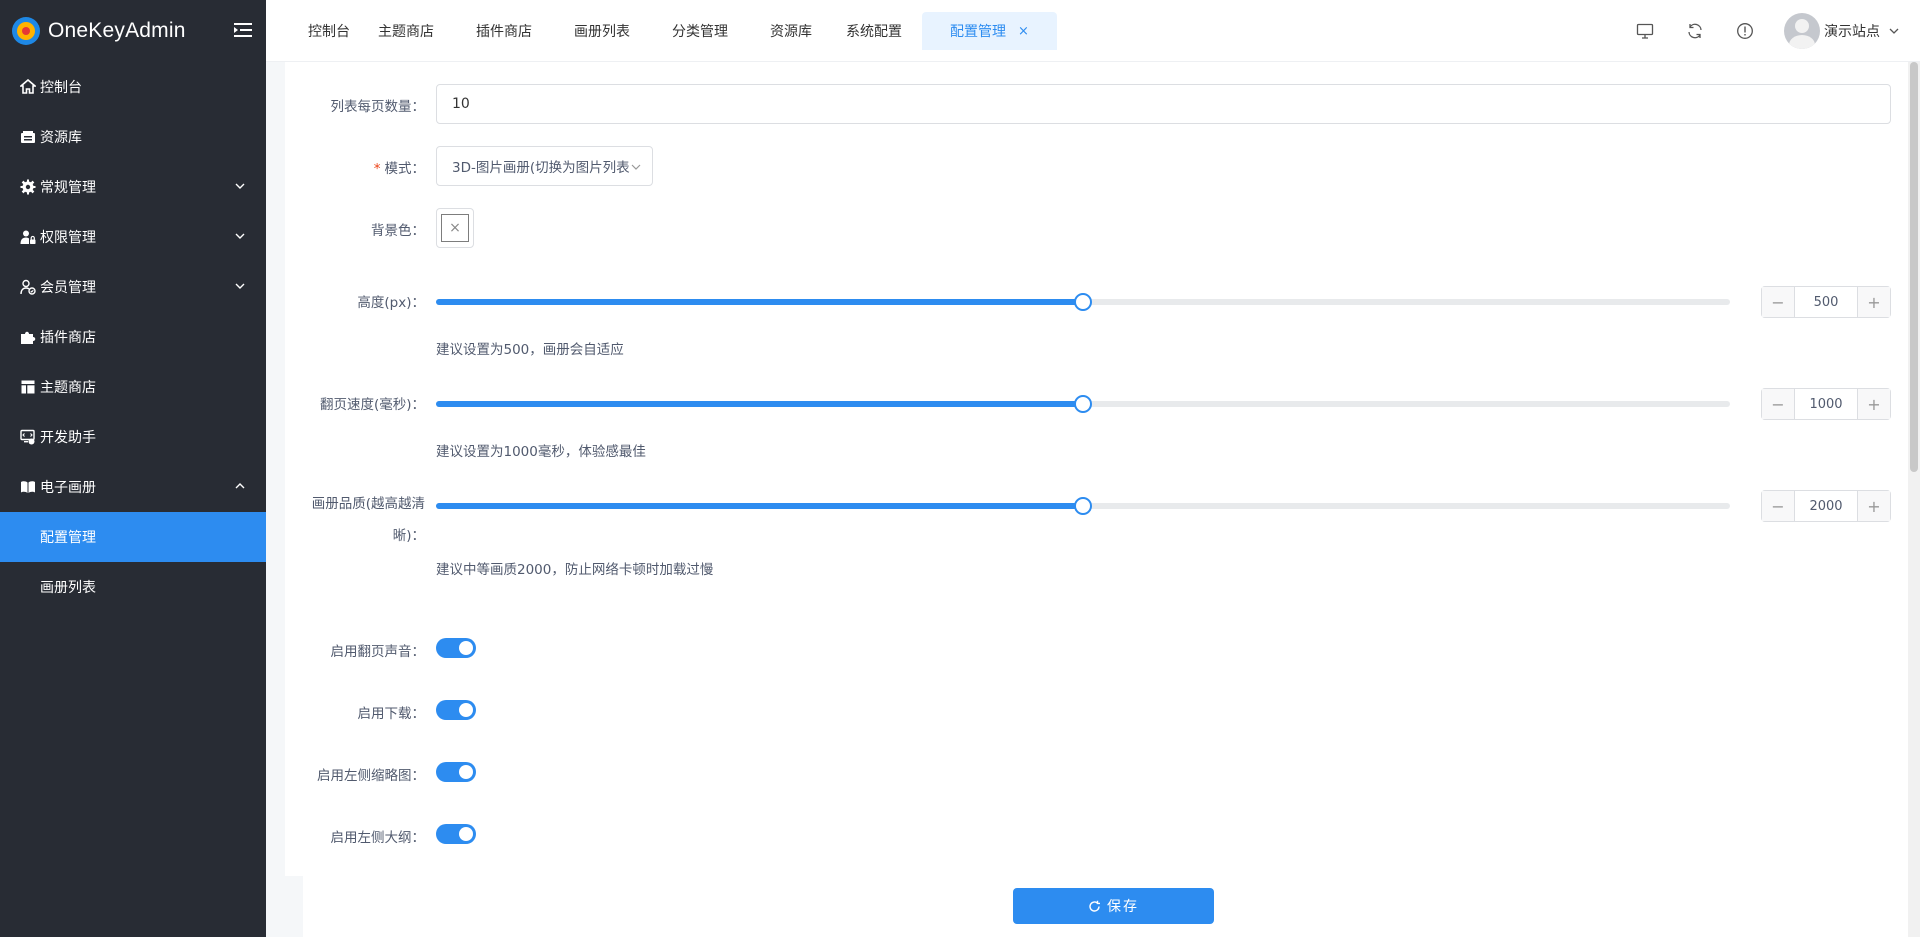  I want to click on chevron-up-icon, so click(240, 486).